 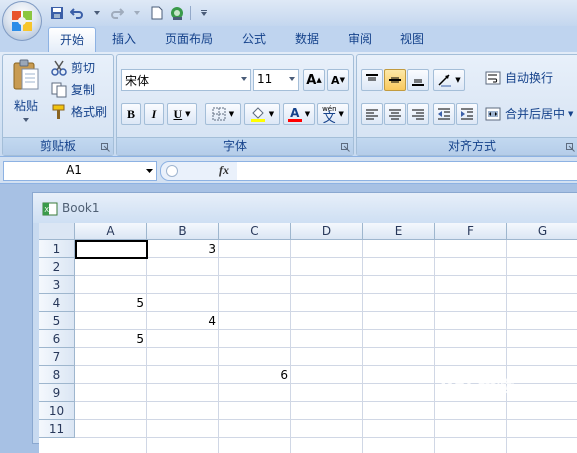 What do you see at coordinates (360, 39) in the screenshot?
I see `tab-review: 审阅` at bounding box center [360, 39].